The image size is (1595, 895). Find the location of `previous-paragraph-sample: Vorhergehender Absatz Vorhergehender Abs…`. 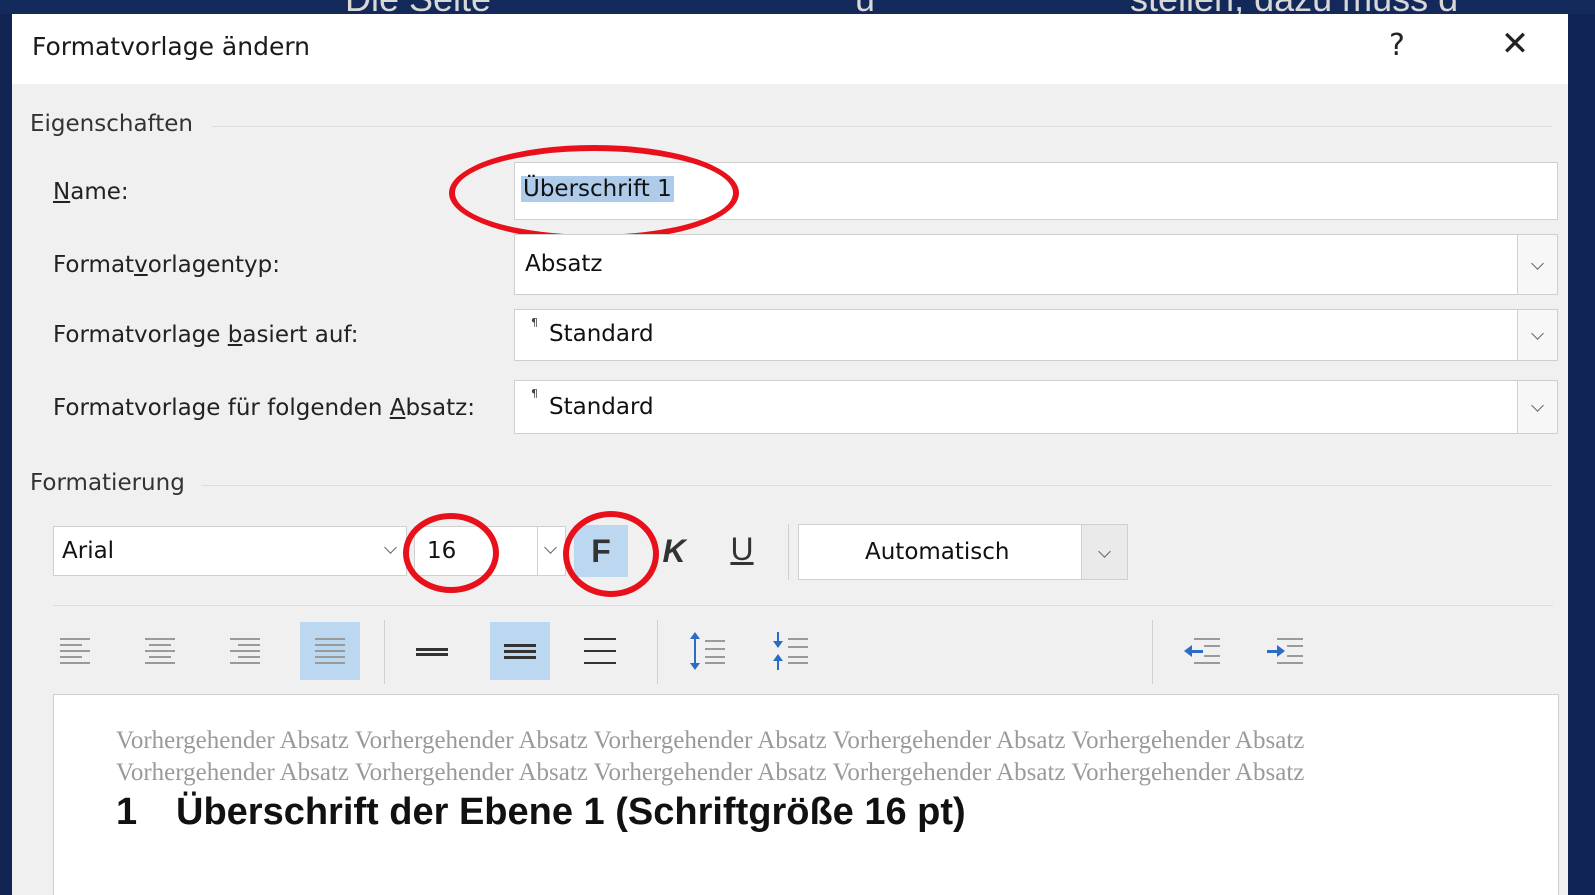

previous-paragraph-sample: Vorhergehender Absatz Vorhergehender Abs… is located at coordinates (710, 756).